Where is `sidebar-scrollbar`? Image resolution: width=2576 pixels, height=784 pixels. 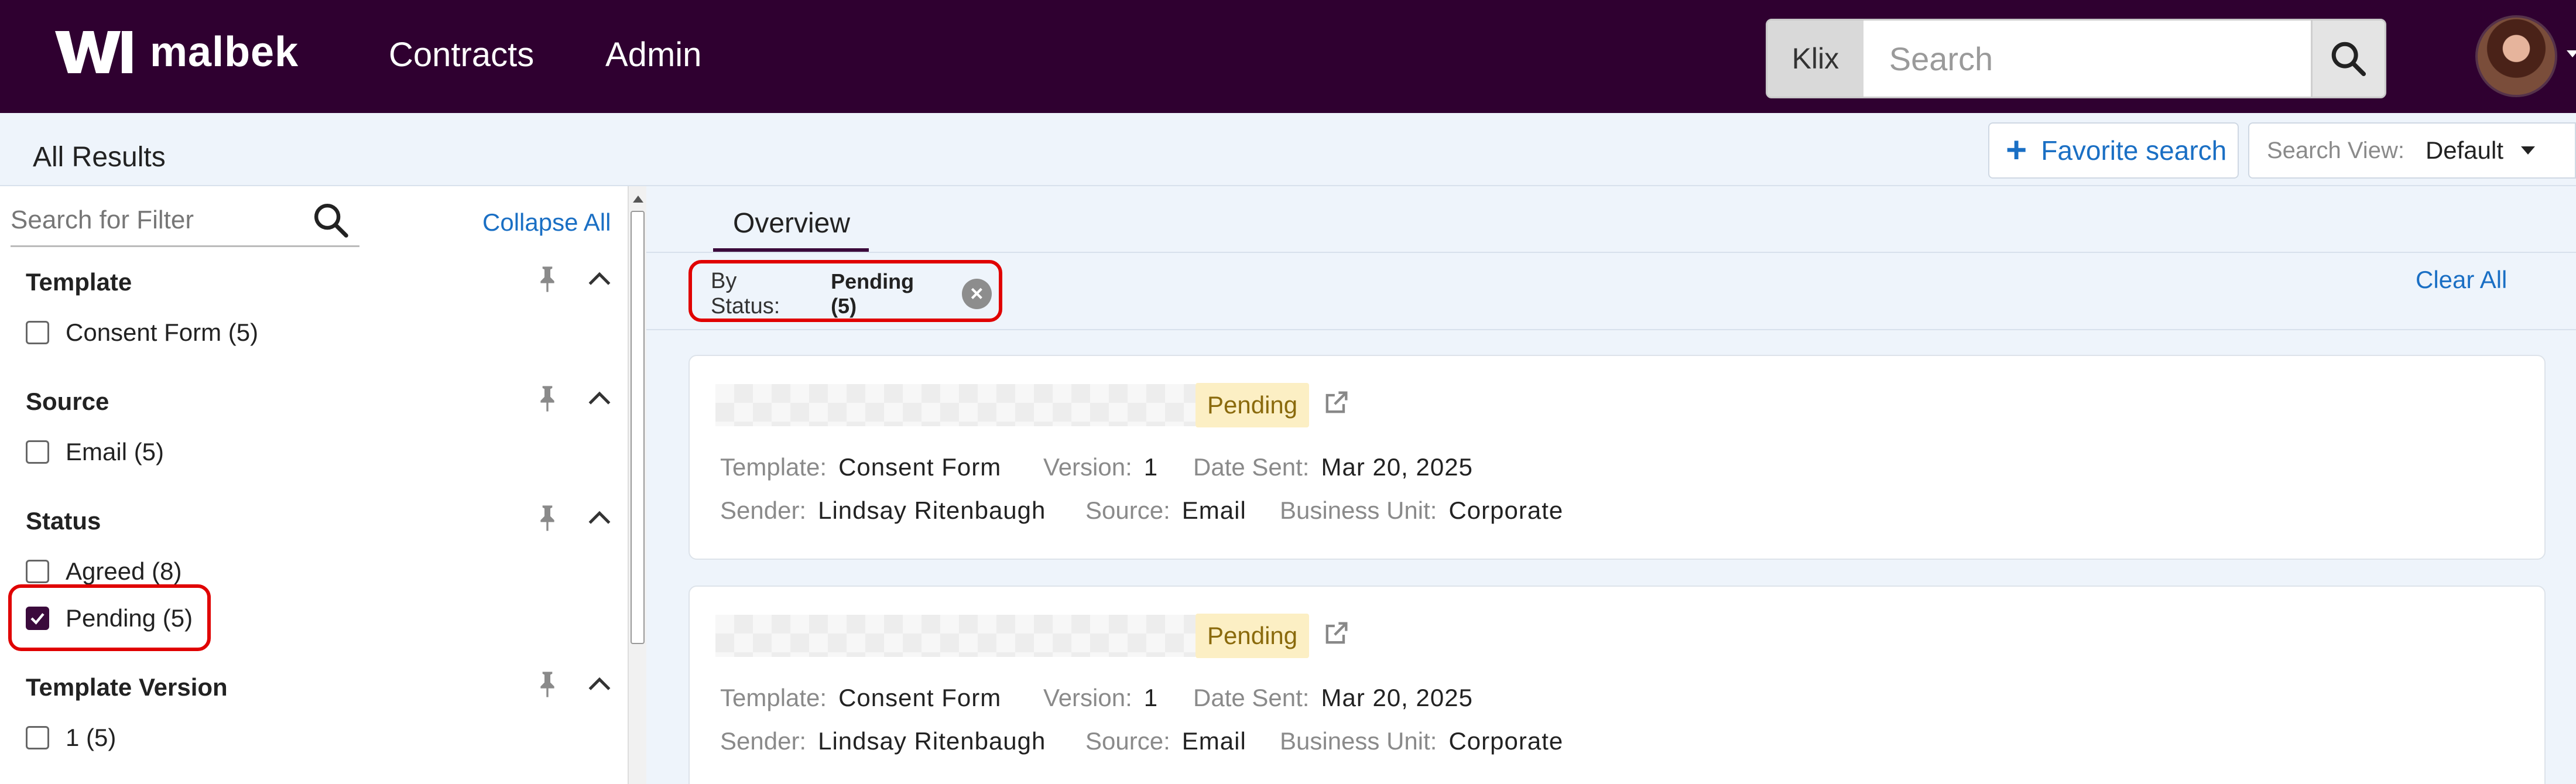 sidebar-scrollbar is located at coordinates (637, 485).